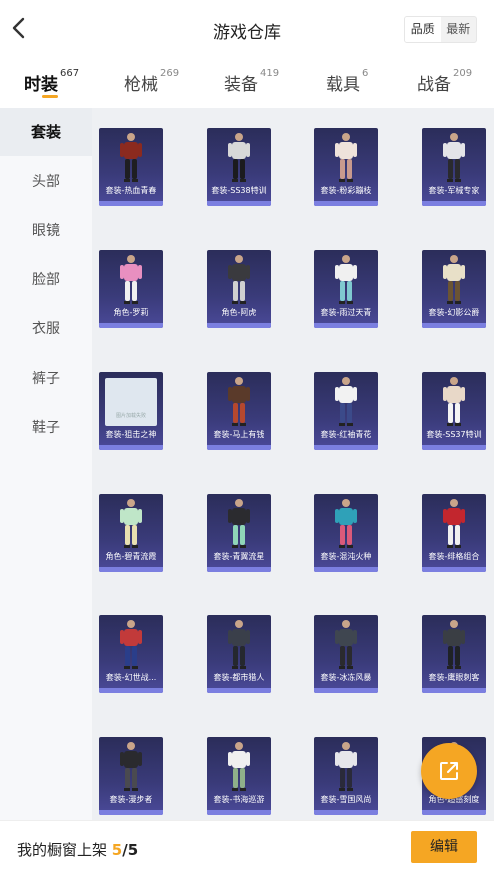  I want to click on tab-guns: 枪械269, so click(152, 81).